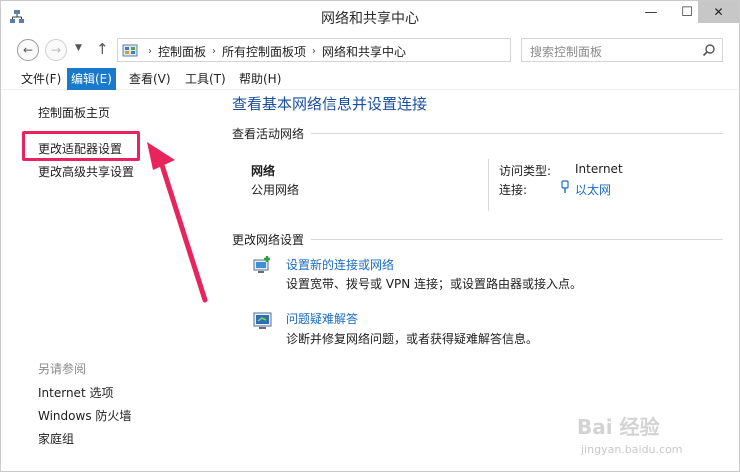 This screenshot has width=740, height=472. I want to click on annotation-highlight-box, so click(81, 146).